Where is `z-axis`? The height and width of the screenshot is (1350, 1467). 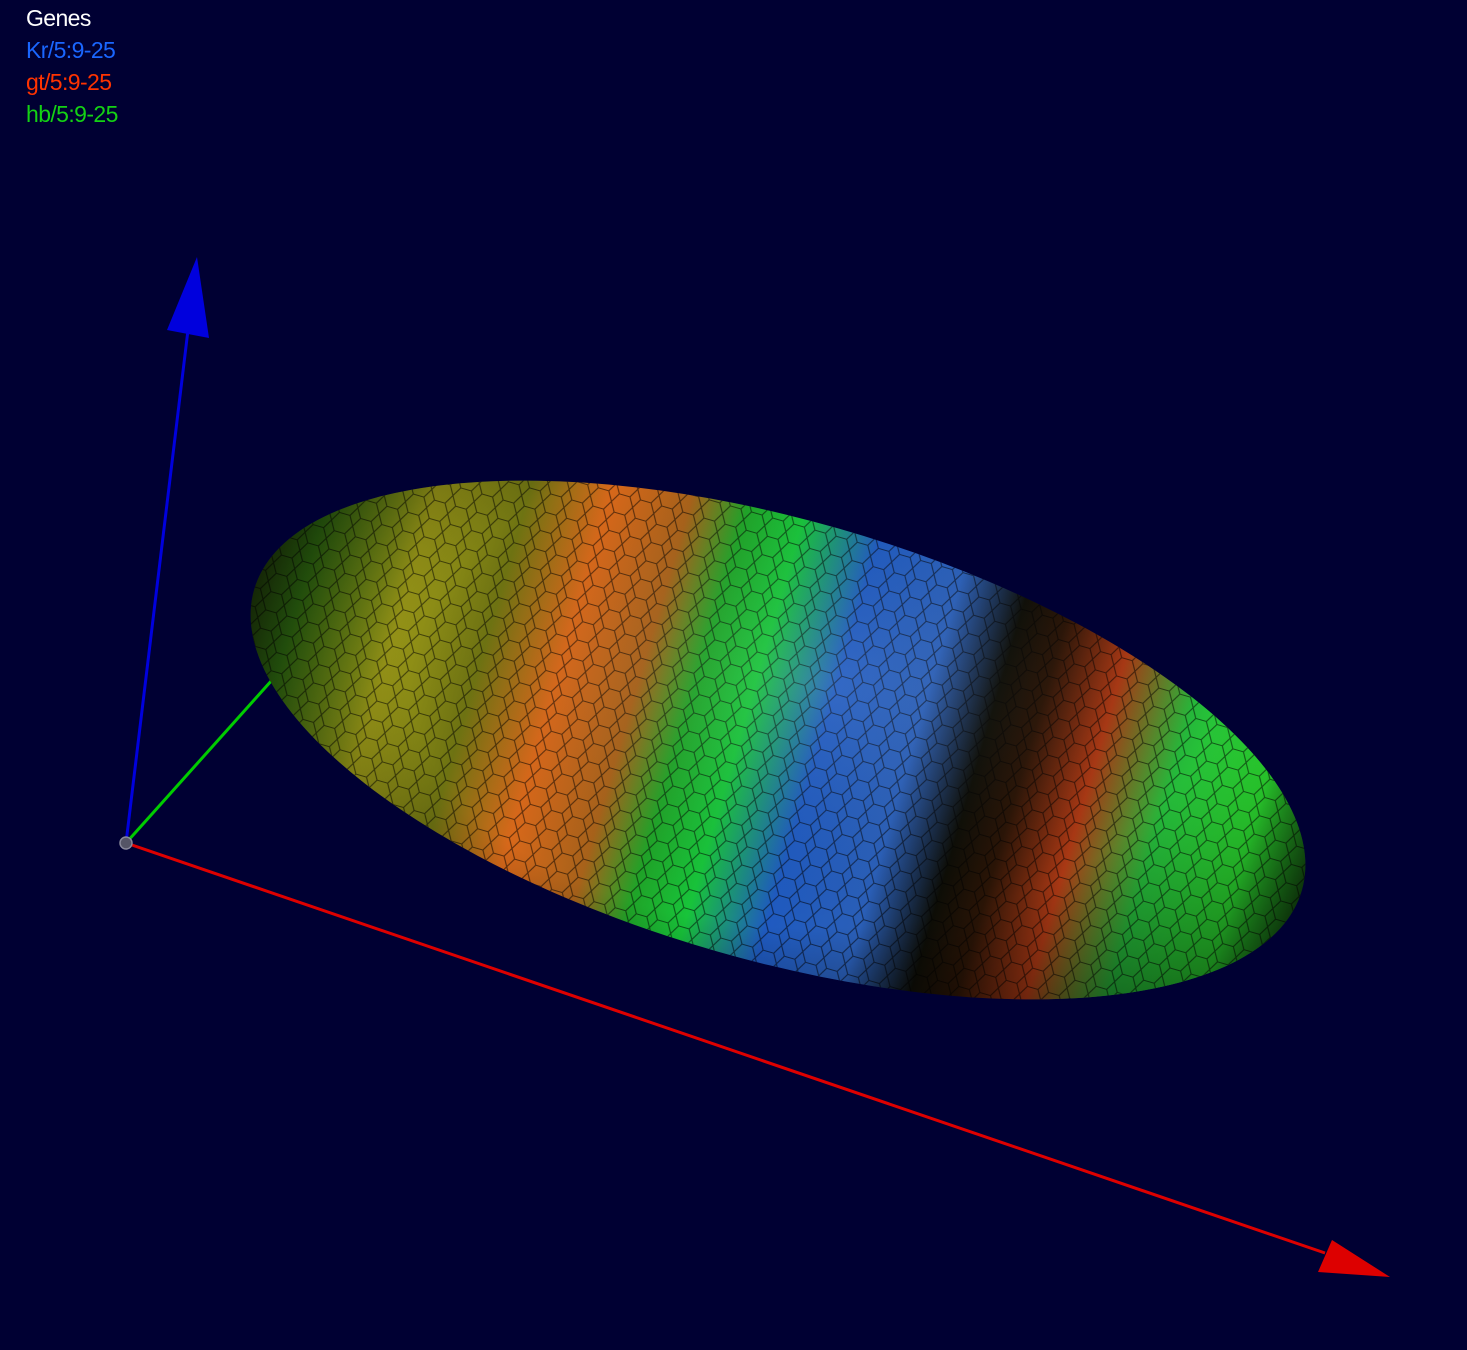
z-axis is located at coordinates (166, 550).